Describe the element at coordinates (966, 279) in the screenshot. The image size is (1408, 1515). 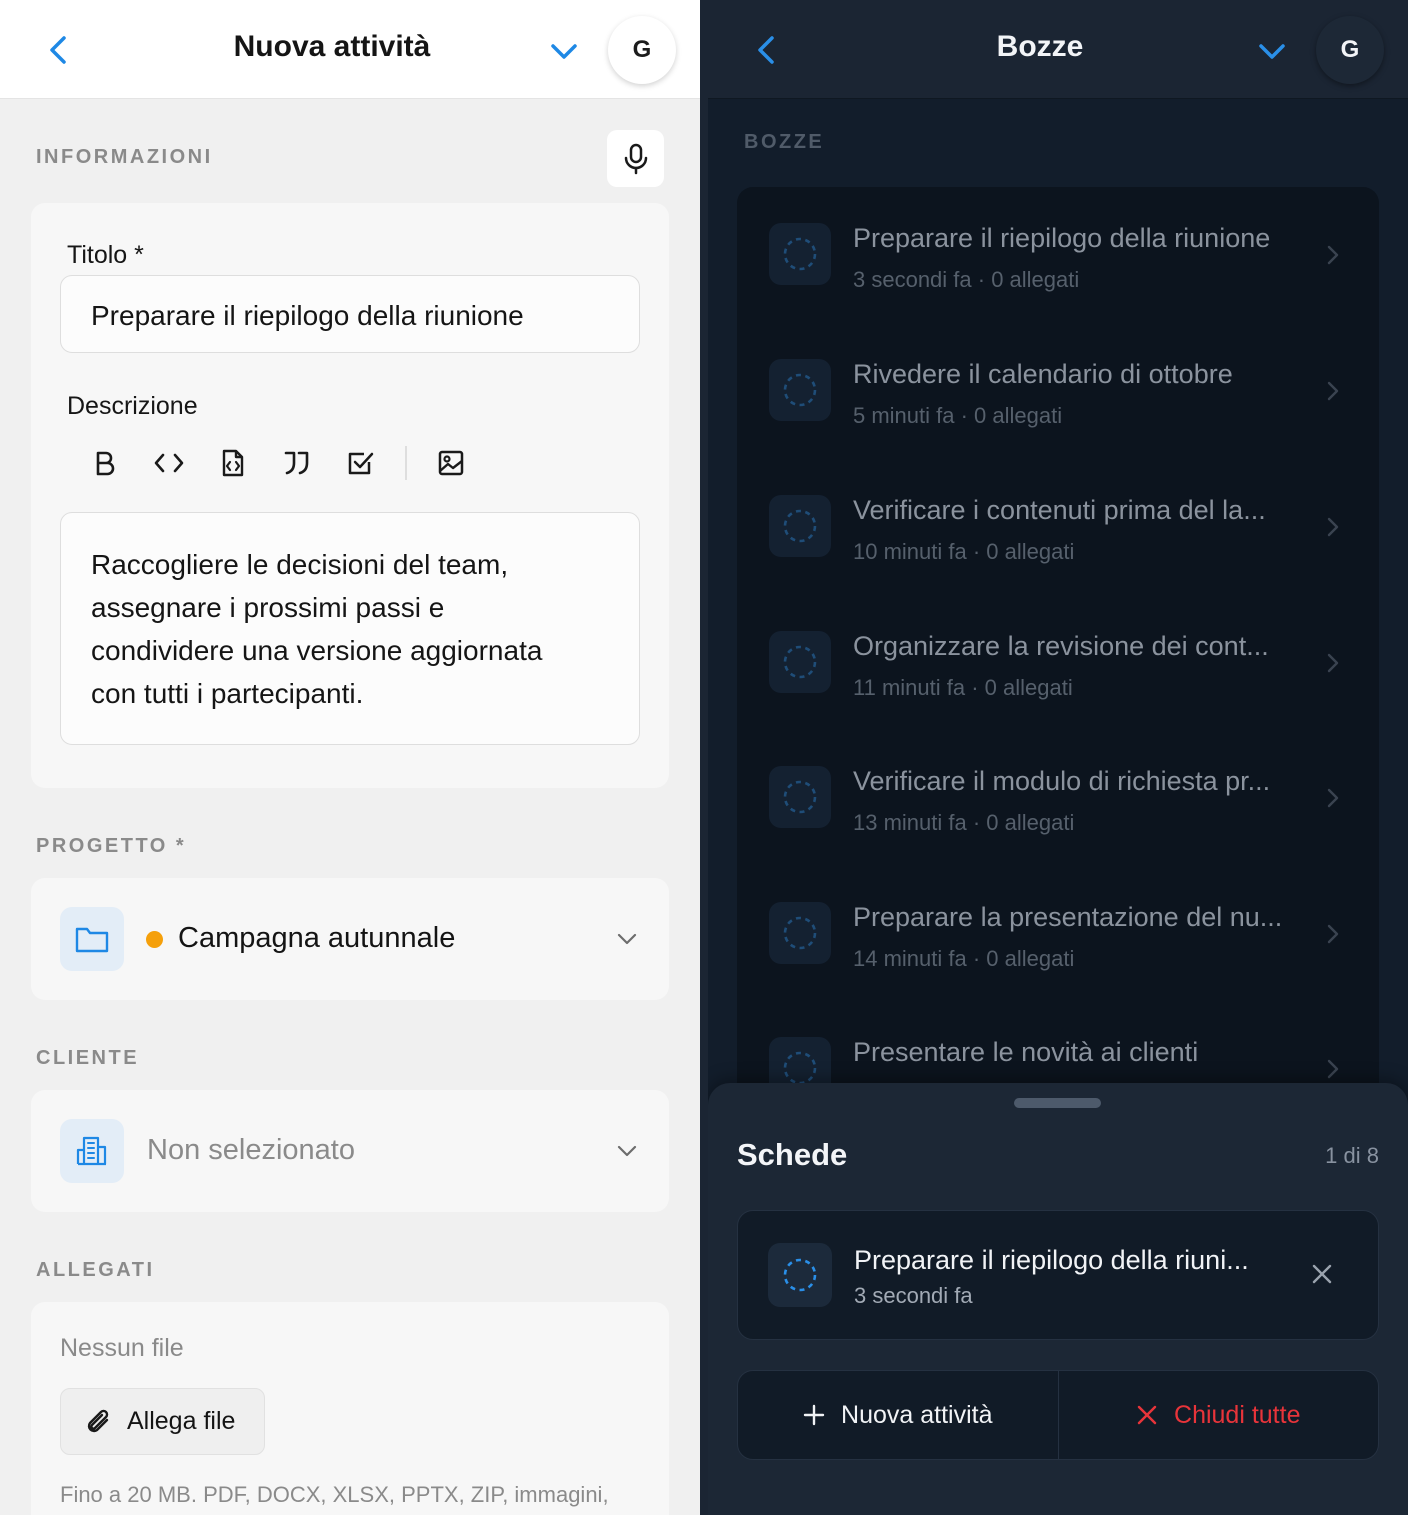
I see `draft-meta: 3 secondi fa · 0 allegati` at that location.